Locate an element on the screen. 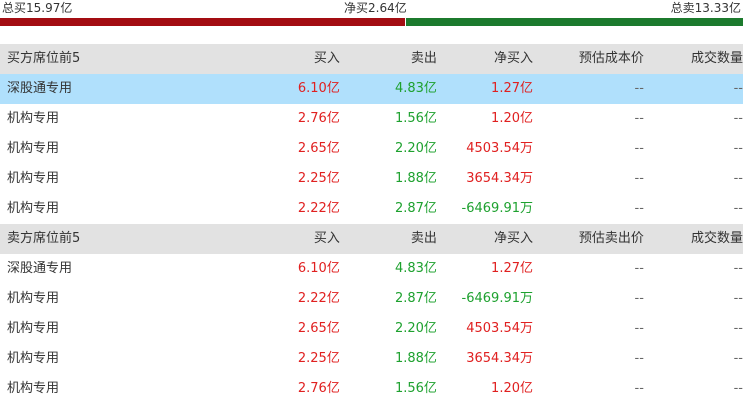 This screenshot has width=743, height=404. header-price: 预估成本价 is located at coordinates (611, 58).